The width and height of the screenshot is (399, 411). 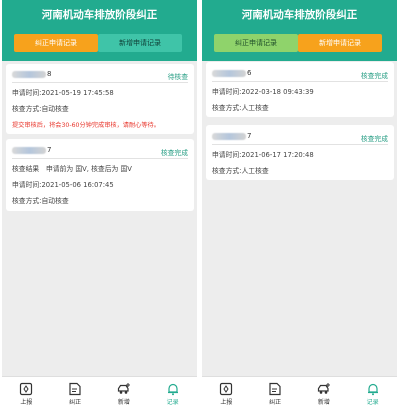 What do you see at coordinates (63, 185) in the screenshot?
I see `apply-time: 申请时间:2021-05-06 16:07:45` at bounding box center [63, 185].